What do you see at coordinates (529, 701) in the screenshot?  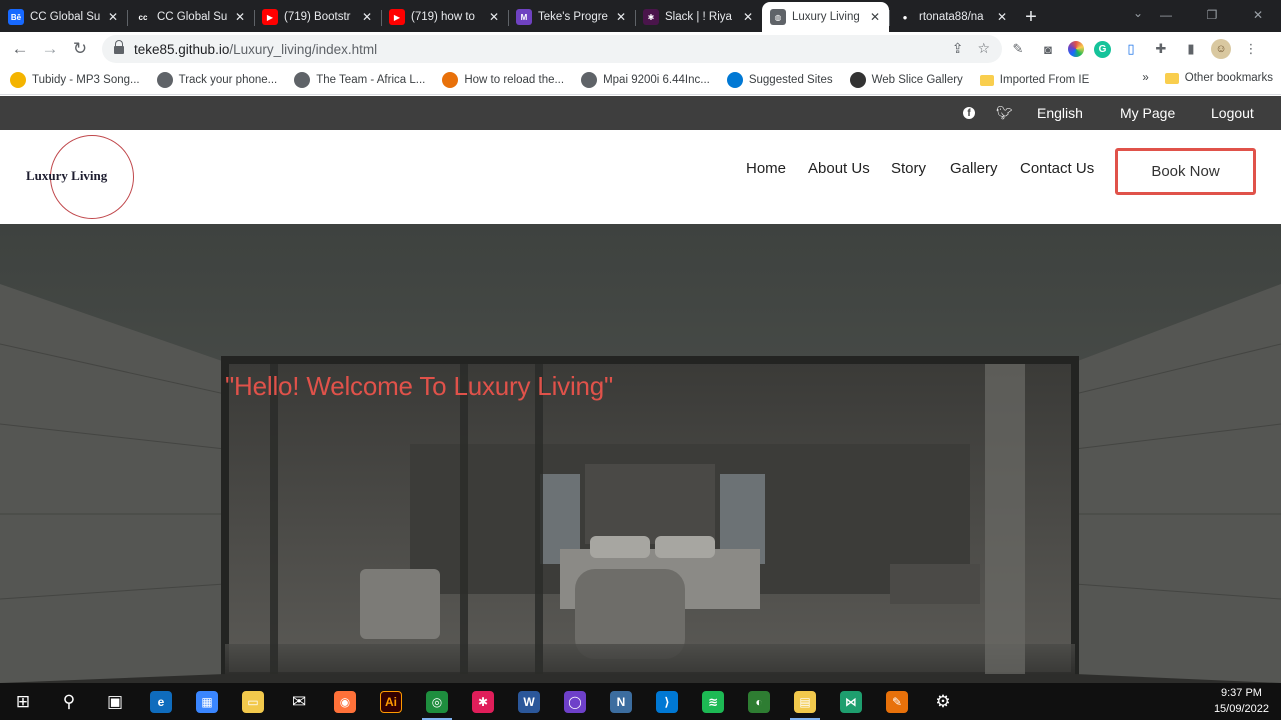 I see `taskbar-app: W` at bounding box center [529, 701].